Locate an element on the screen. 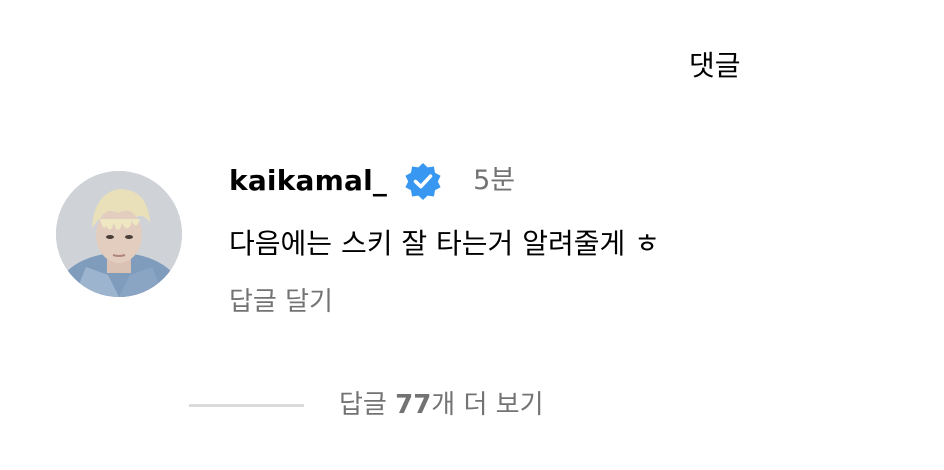  view-replies-suffix: 개 더 보기 is located at coordinates (487, 405).